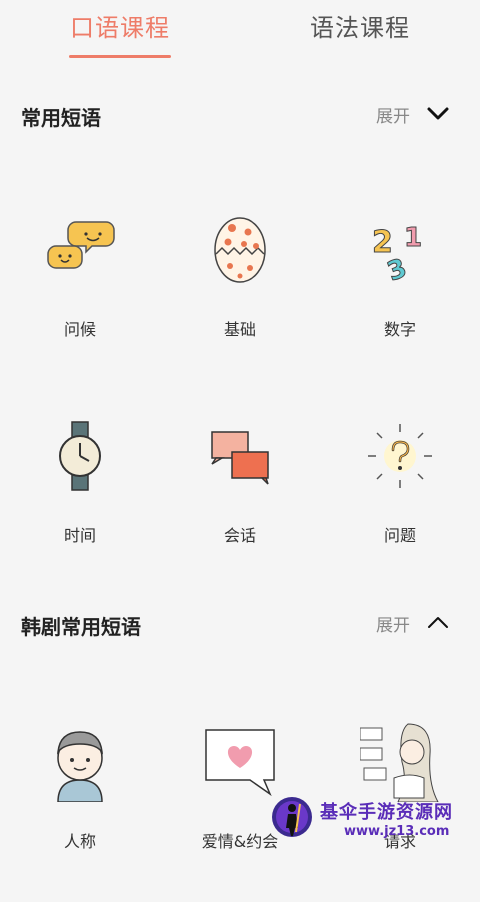 The width and height of the screenshot is (480, 902). What do you see at coordinates (240, 458) in the screenshot?
I see `conversation-icon` at bounding box center [240, 458].